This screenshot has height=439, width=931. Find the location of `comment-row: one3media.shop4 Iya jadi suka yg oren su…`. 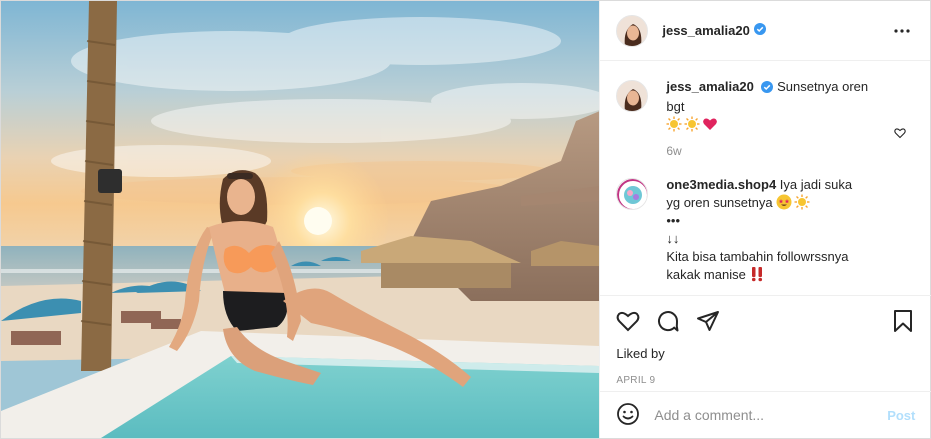

comment-row: one3media.shop4 Iya jadi suka yg oren su… is located at coordinates (765, 230).